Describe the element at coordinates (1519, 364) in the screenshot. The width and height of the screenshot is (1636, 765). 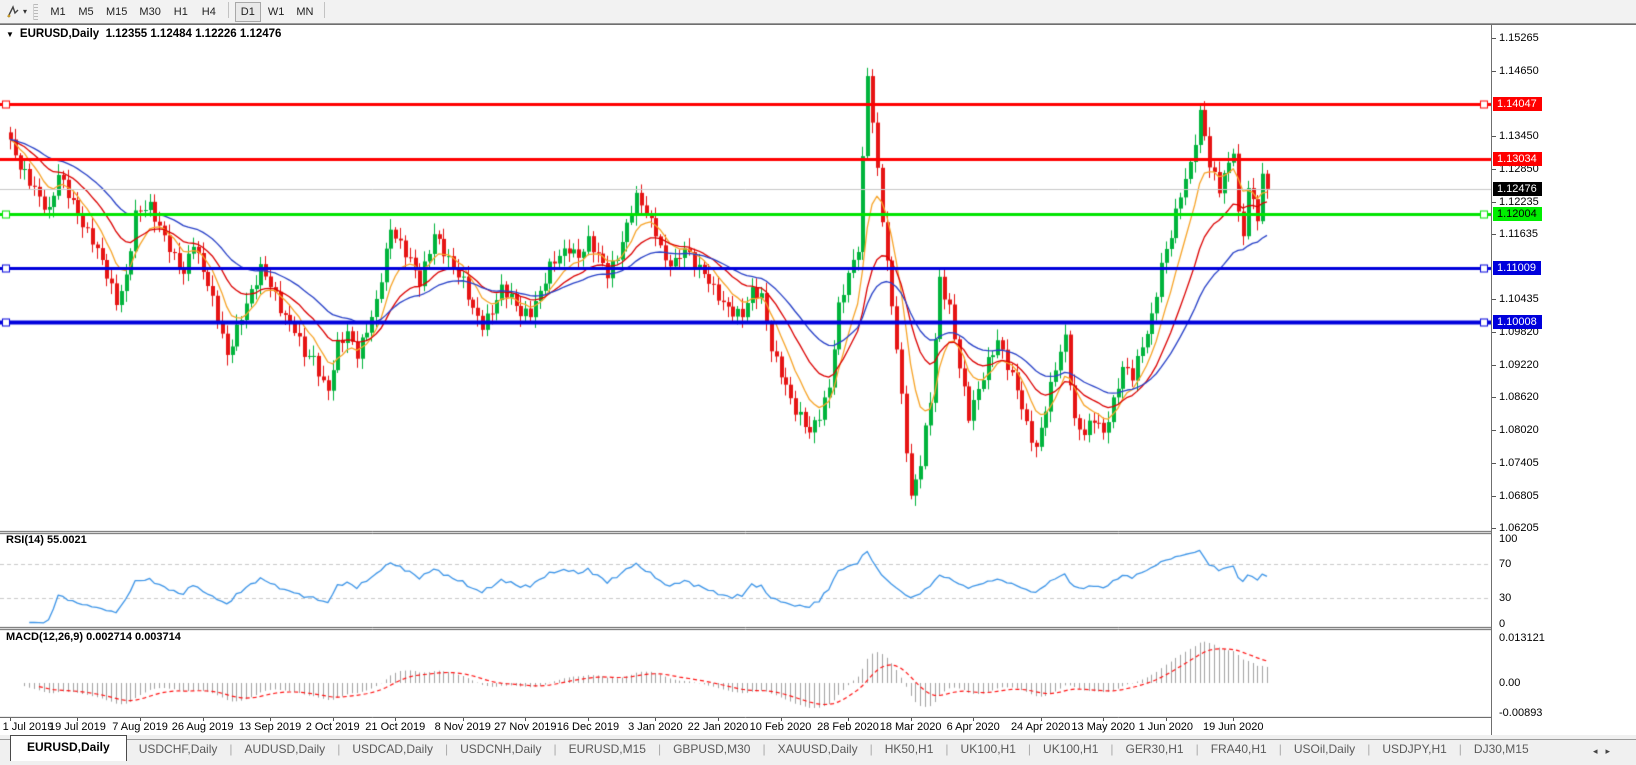
I see `price-tick-label: 1.09220` at that location.